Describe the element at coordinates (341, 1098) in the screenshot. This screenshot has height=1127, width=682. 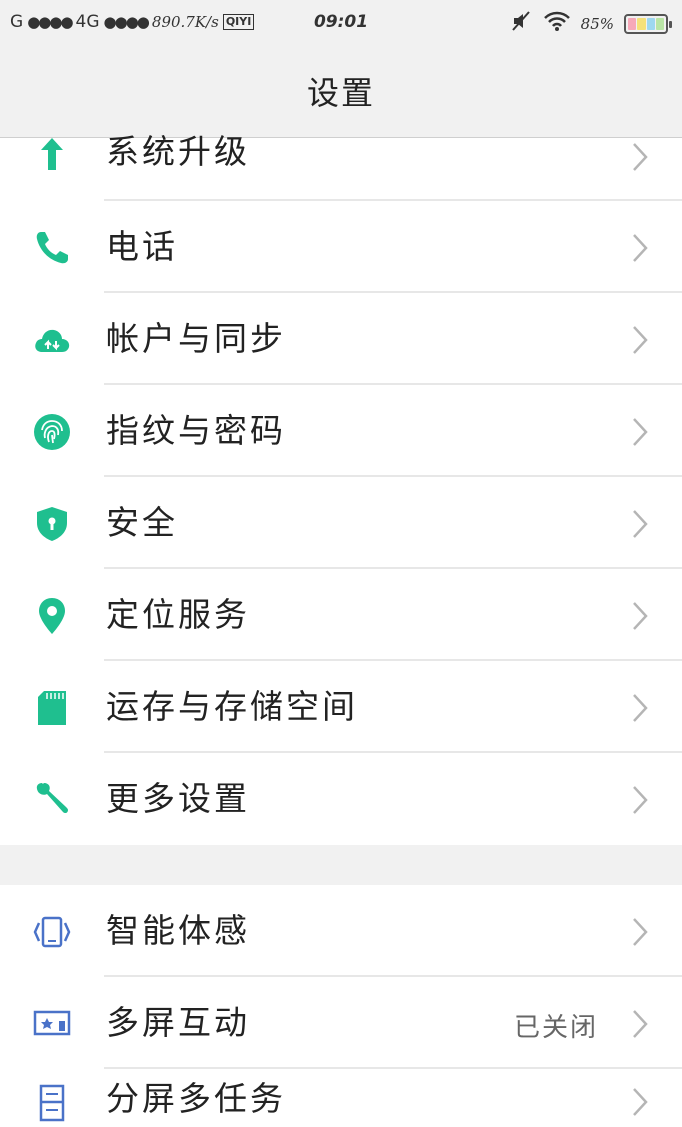
I see `settings-item-split-screen: 分屏多任务` at that location.